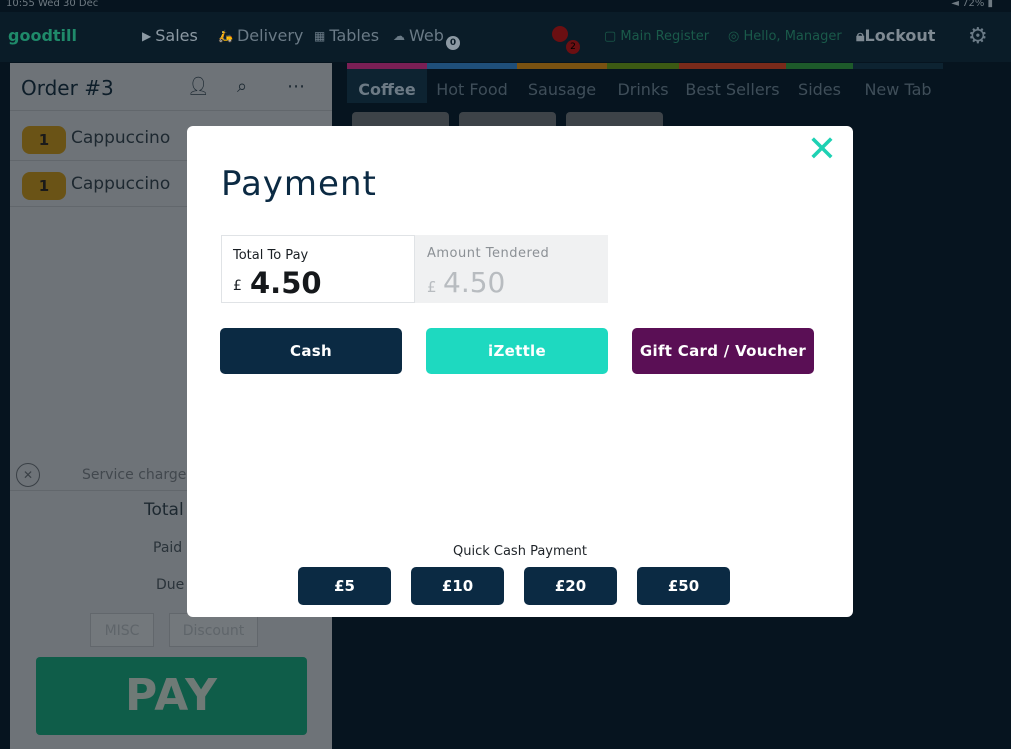 The image size is (1011, 749). Describe the element at coordinates (320, 35) in the screenshot. I see `table-grid-icon: ▦` at that location.